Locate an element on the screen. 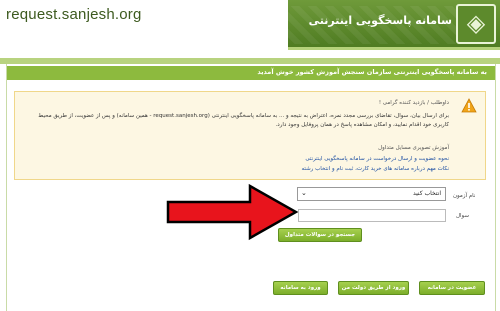  notice-greeting: داوطلب / بازدید کننده گرامی ! is located at coordinates (413, 103).